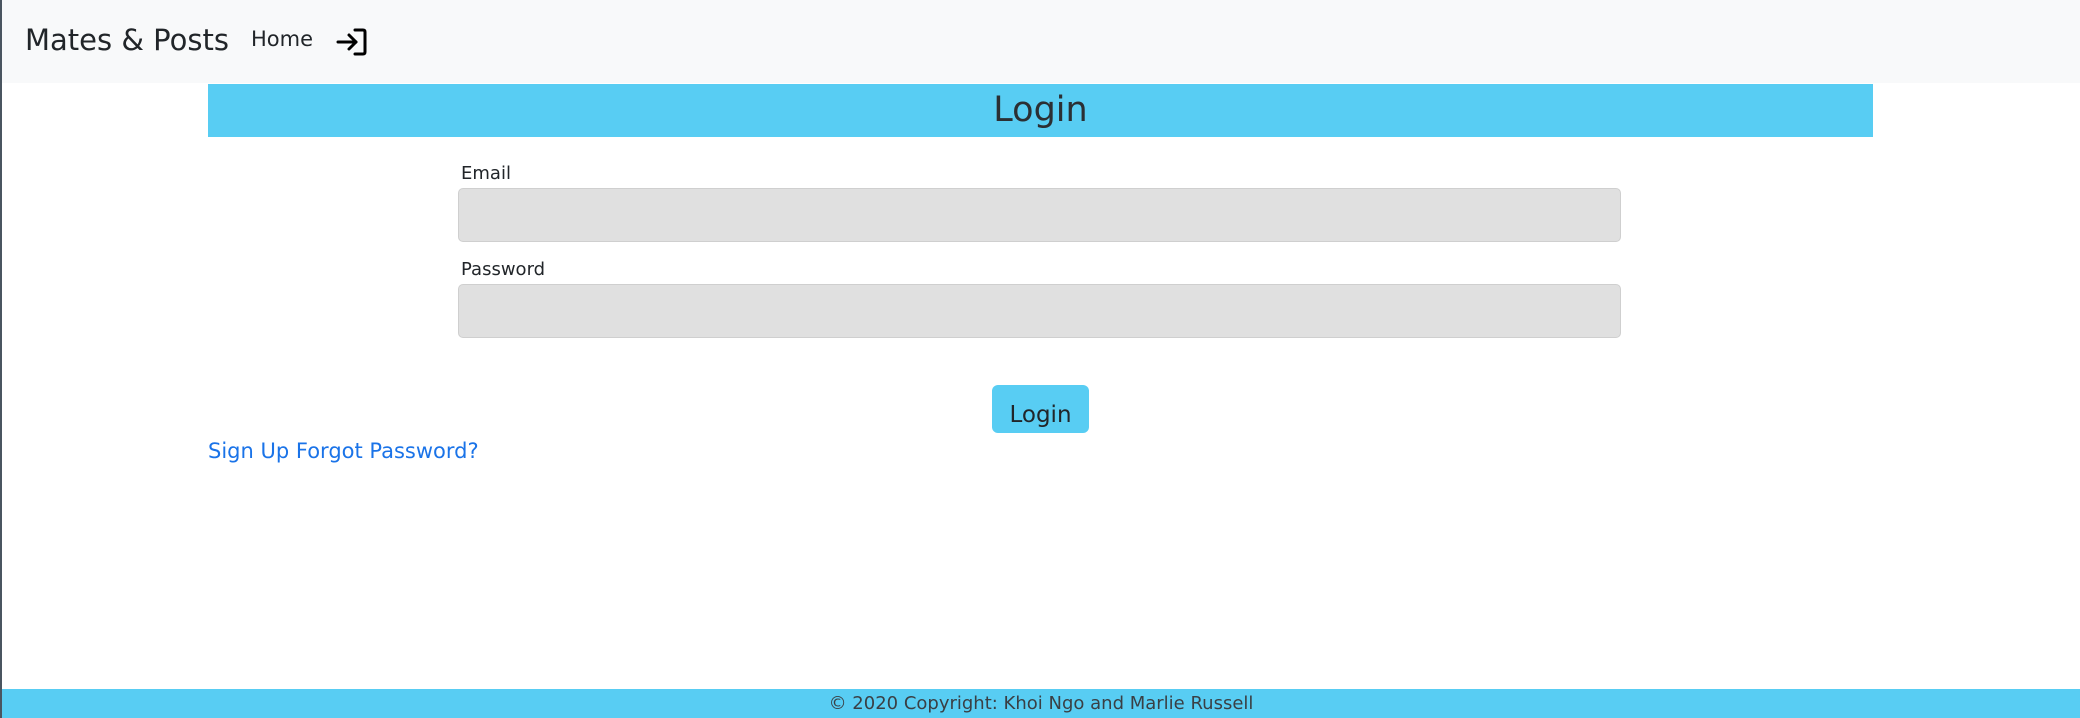 The image size is (2080, 718). What do you see at coordinates (352, 42) in the screenshot?
I see `sign-in-icon` at bounding box center [352, 42].